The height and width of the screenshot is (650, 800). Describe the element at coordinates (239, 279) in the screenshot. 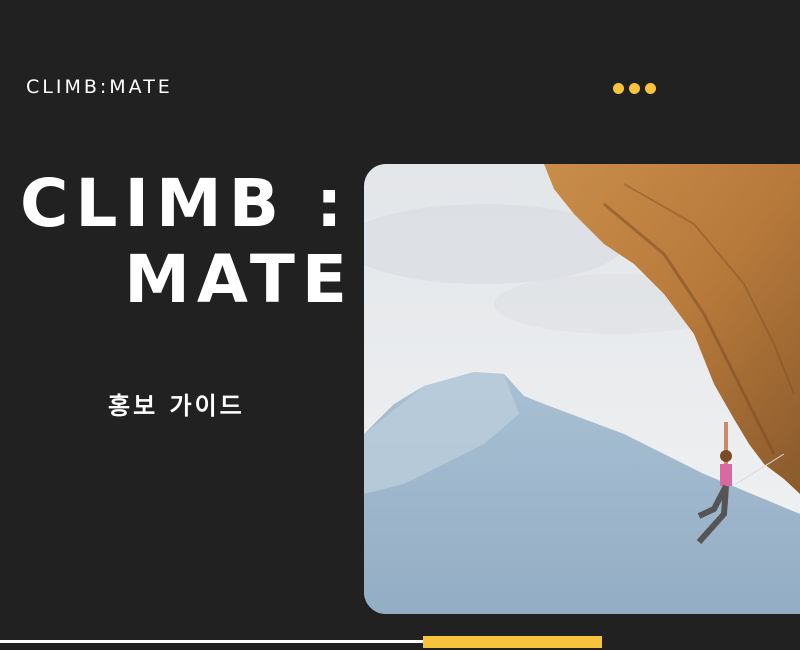

I see `title-line-2: MATE` at that location.